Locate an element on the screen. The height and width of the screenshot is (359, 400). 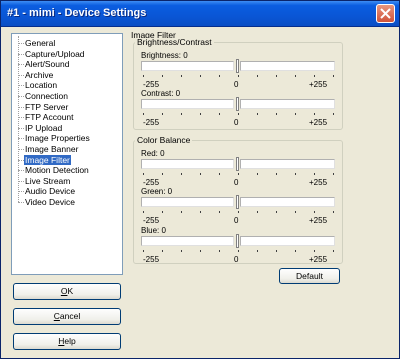
sidebar-item-ip-upload: IP Upload is located at coordinates (43, 128).